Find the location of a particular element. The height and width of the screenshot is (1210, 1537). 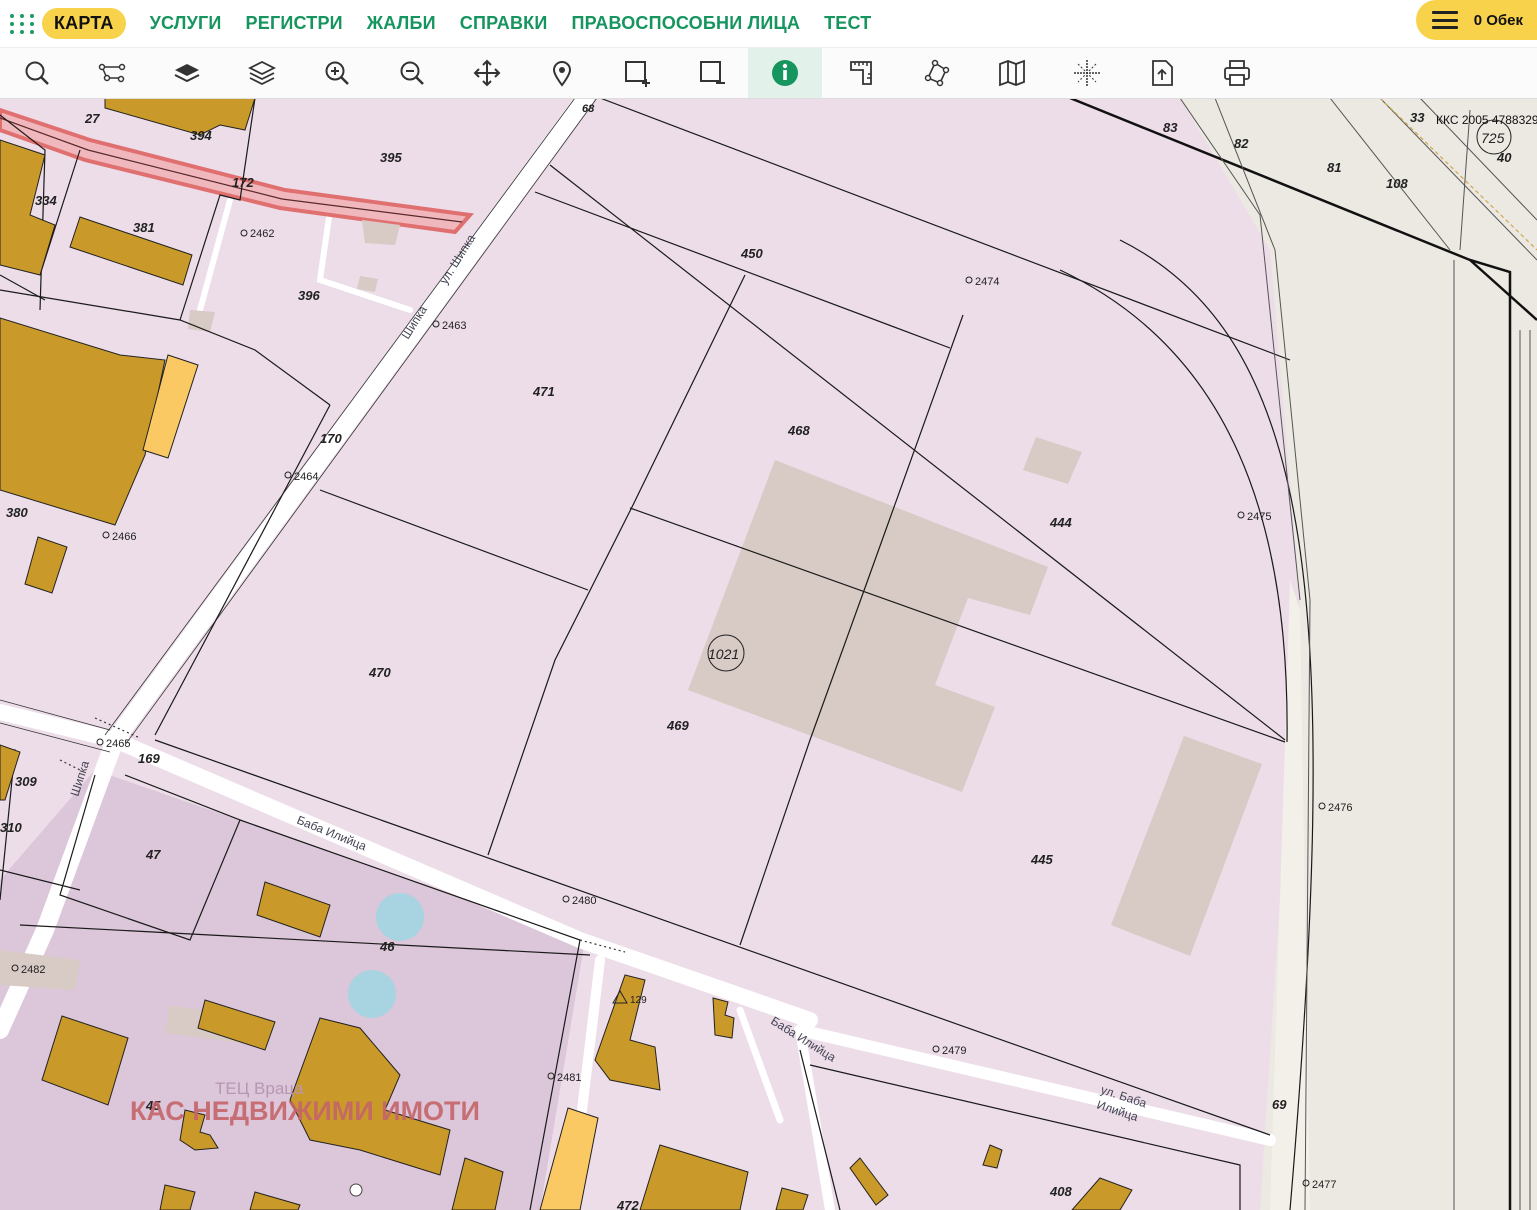

info-icon is located at coordinates (785, 73).